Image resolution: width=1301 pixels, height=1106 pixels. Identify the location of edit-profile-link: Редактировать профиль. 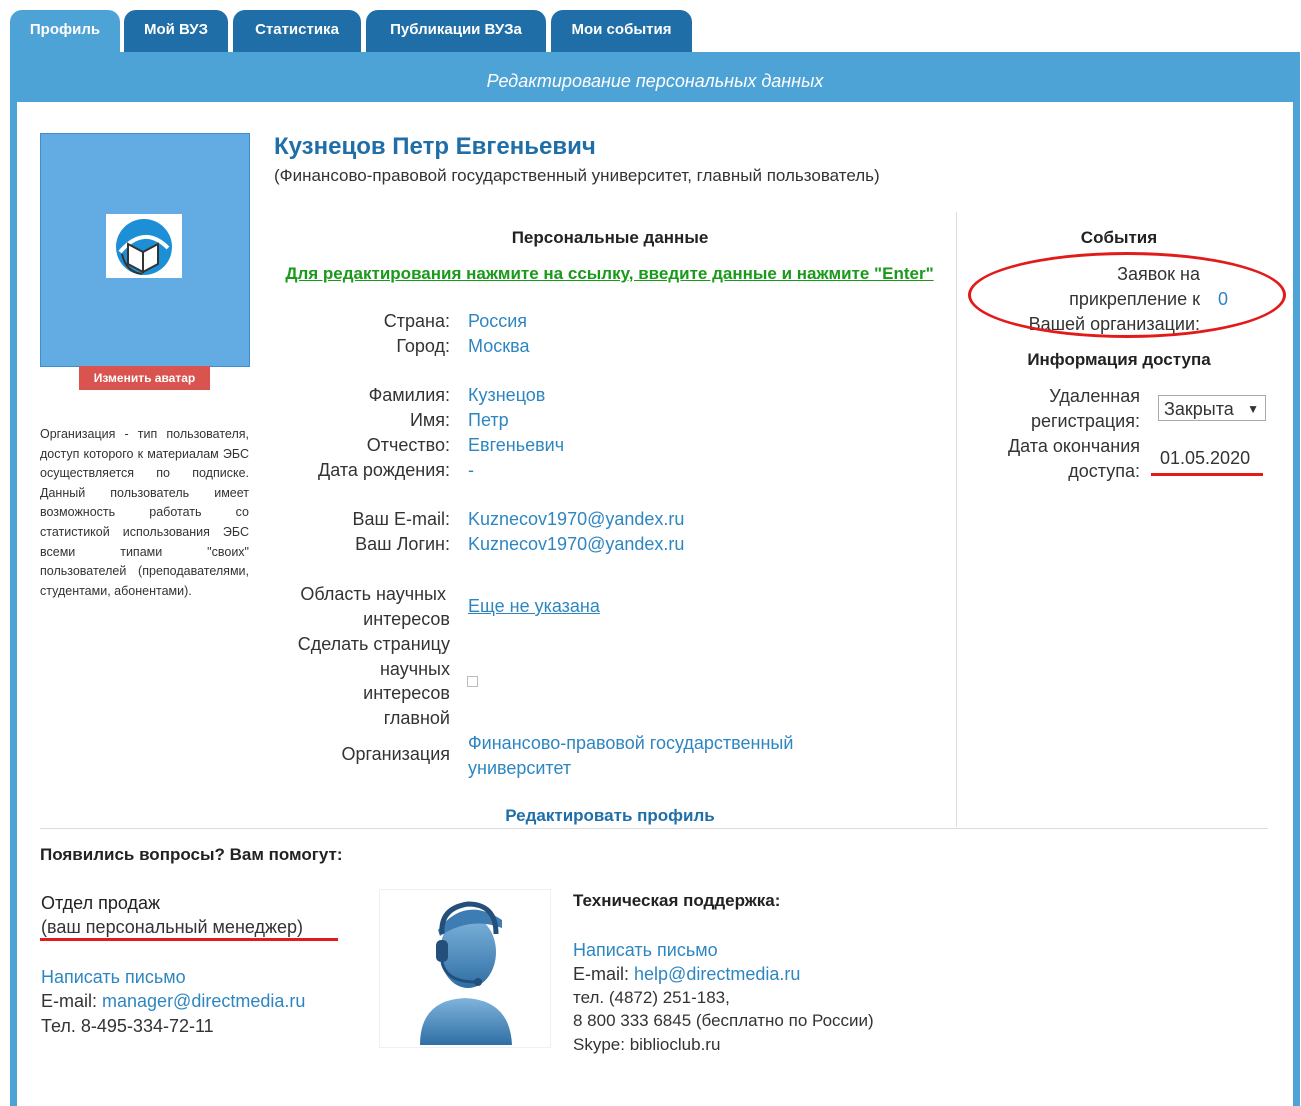
(610, 816).